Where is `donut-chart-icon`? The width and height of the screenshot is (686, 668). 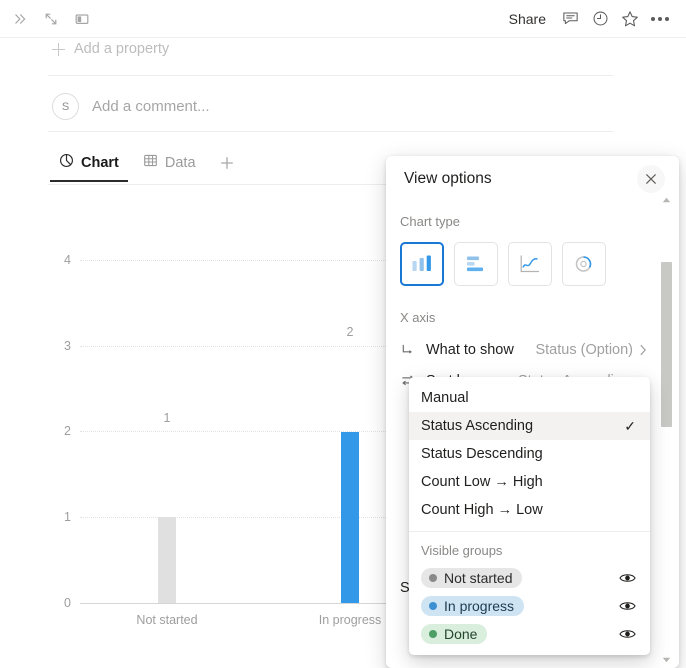 donut-chart-icon is located at coordinates (583, 264).